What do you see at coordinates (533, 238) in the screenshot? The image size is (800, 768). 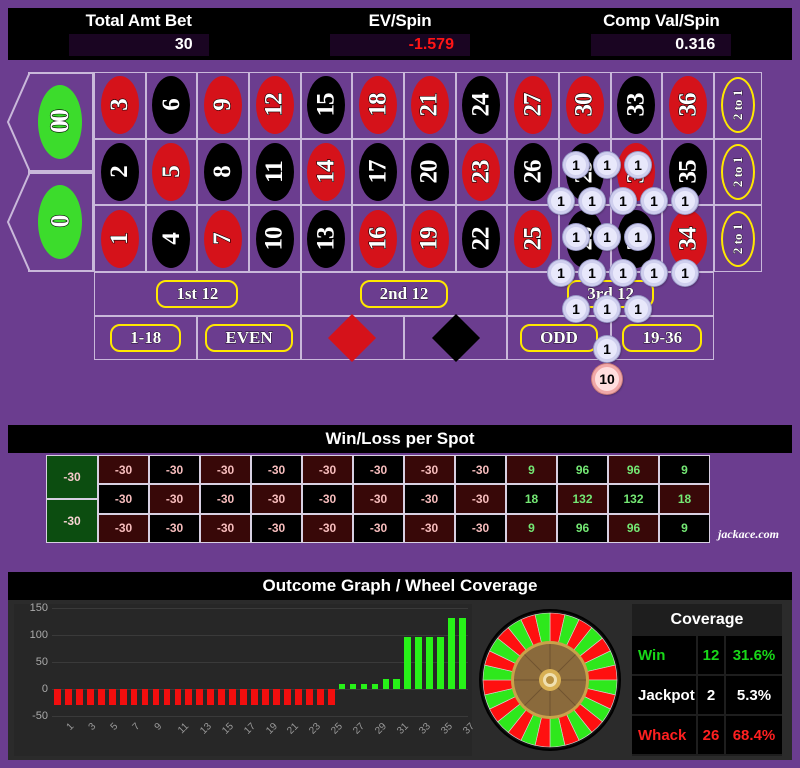 I see `bet-cell-25: 25` at bounding box center [533, 238].